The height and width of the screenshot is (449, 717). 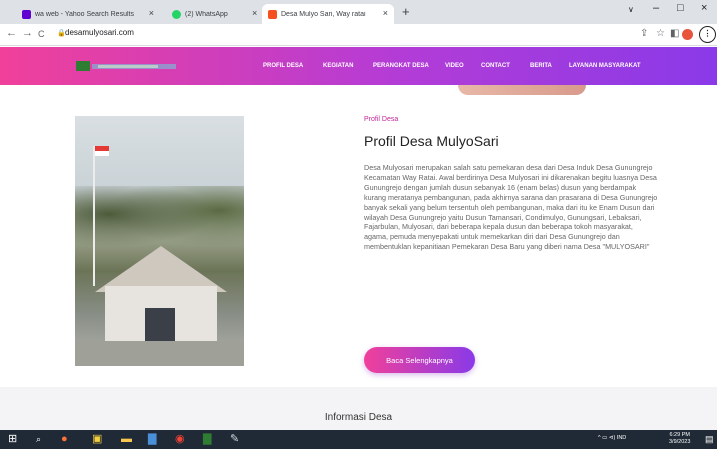 What do you see at coordinates (522, 90) in the screenshot?
I see `hero-image-fragment` at bounding box center [522, 90].